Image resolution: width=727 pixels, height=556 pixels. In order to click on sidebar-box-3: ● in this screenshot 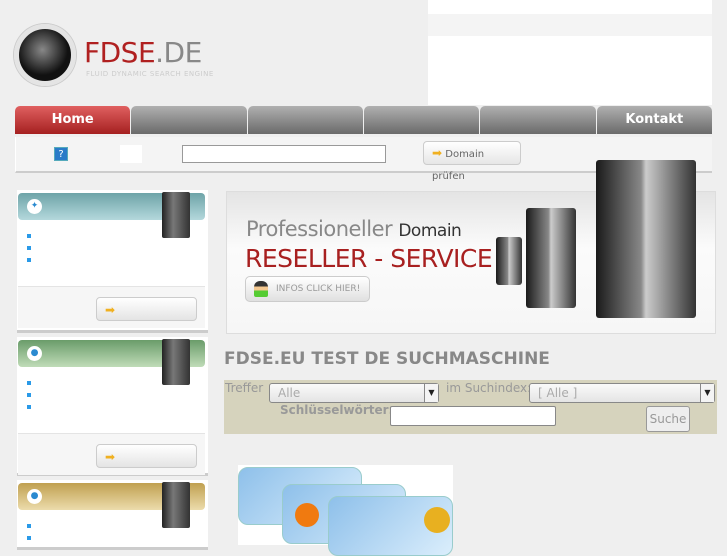, I will do `click(112, 515)`.